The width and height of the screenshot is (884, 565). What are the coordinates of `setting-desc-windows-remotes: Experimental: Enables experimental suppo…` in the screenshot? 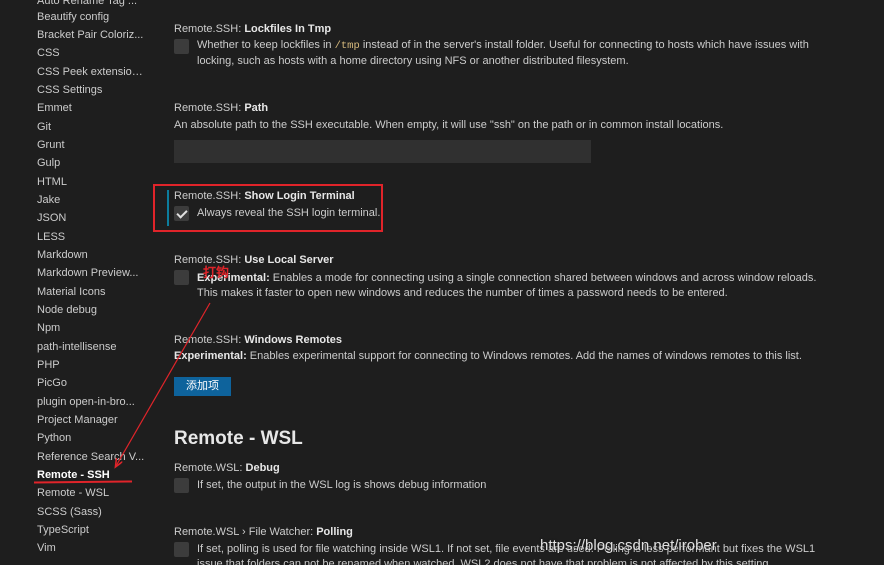 It's located at (514, 356).